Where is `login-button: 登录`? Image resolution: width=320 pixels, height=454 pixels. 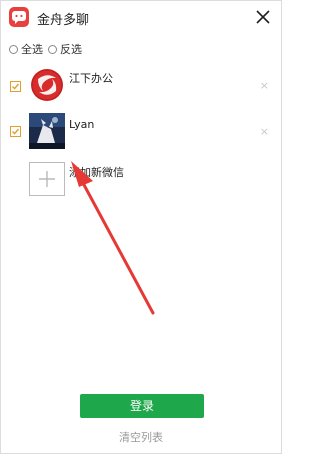
login-button: 登录 is located at coordinates (142, 406).